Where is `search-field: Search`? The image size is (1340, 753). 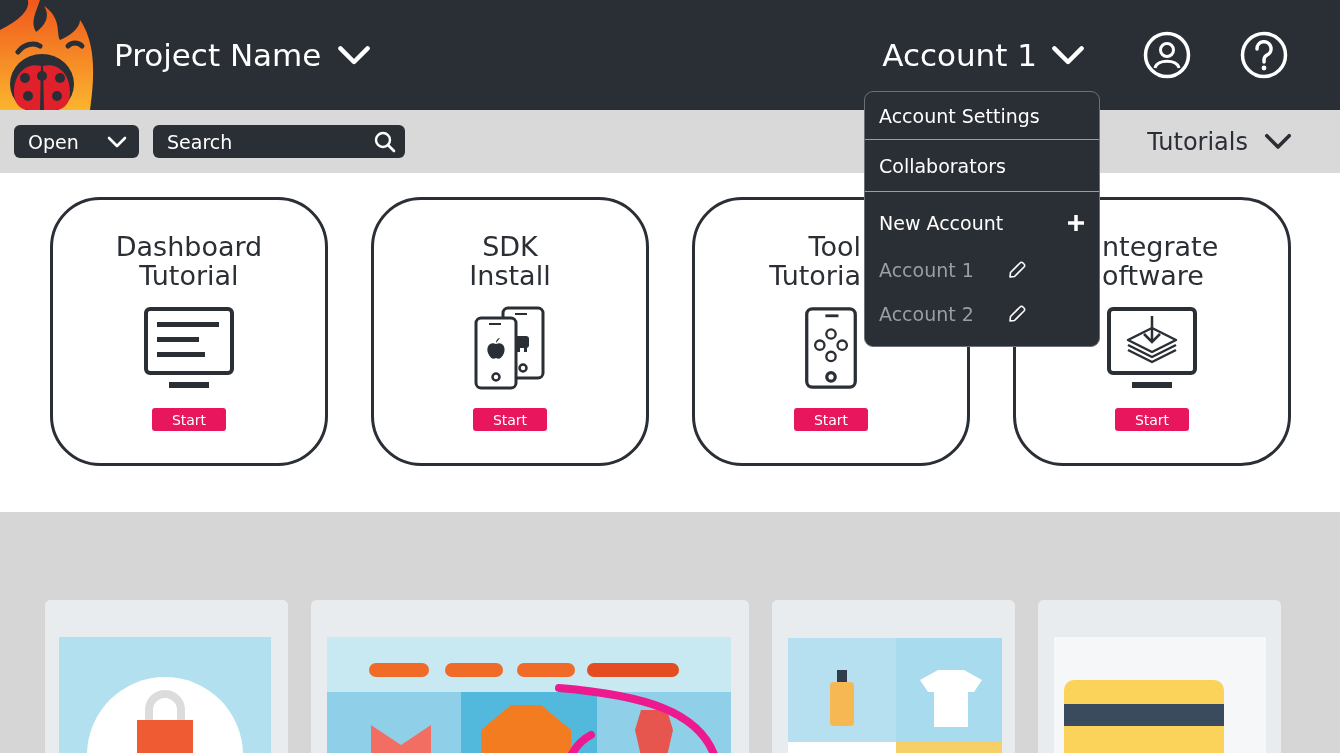 search-field: Search is located at coordinates (279, 141).